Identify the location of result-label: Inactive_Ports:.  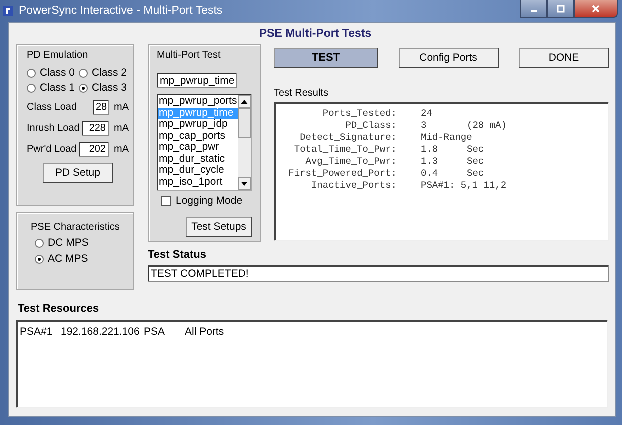
(353, 186).